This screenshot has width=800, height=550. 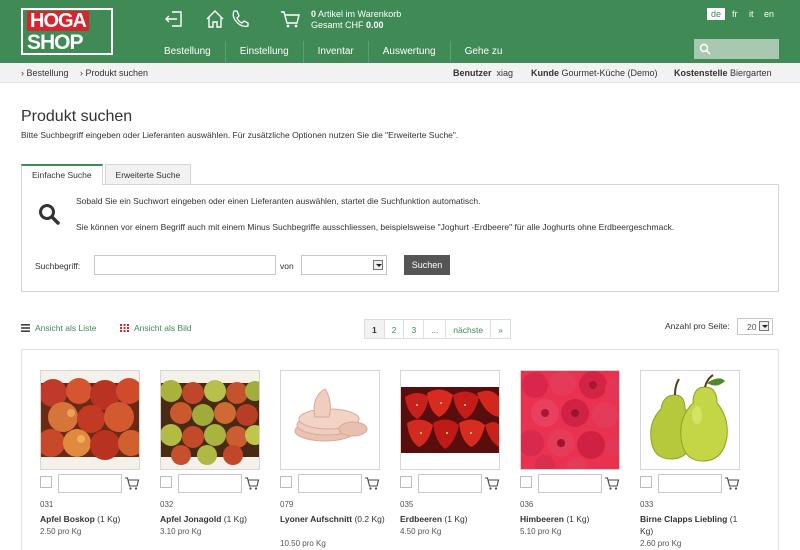 I want to click on per-page-value: 20, so click(x=752, y=327).